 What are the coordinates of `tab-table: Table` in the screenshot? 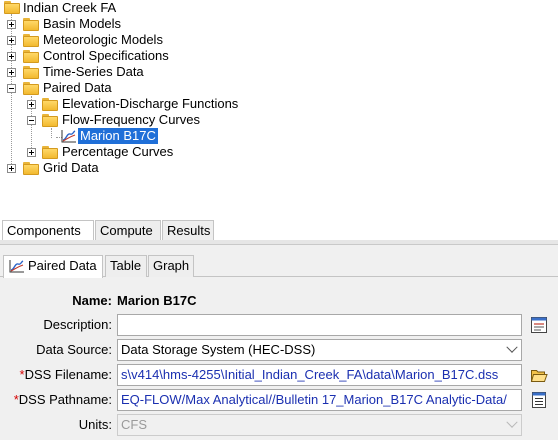 It's located at (126, 266).